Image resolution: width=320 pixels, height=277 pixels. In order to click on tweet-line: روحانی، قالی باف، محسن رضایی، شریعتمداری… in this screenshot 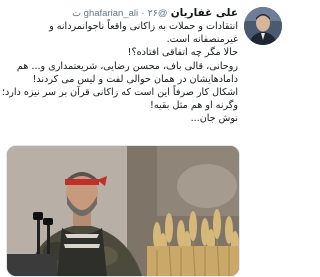, I will do `click(127, 66)`.